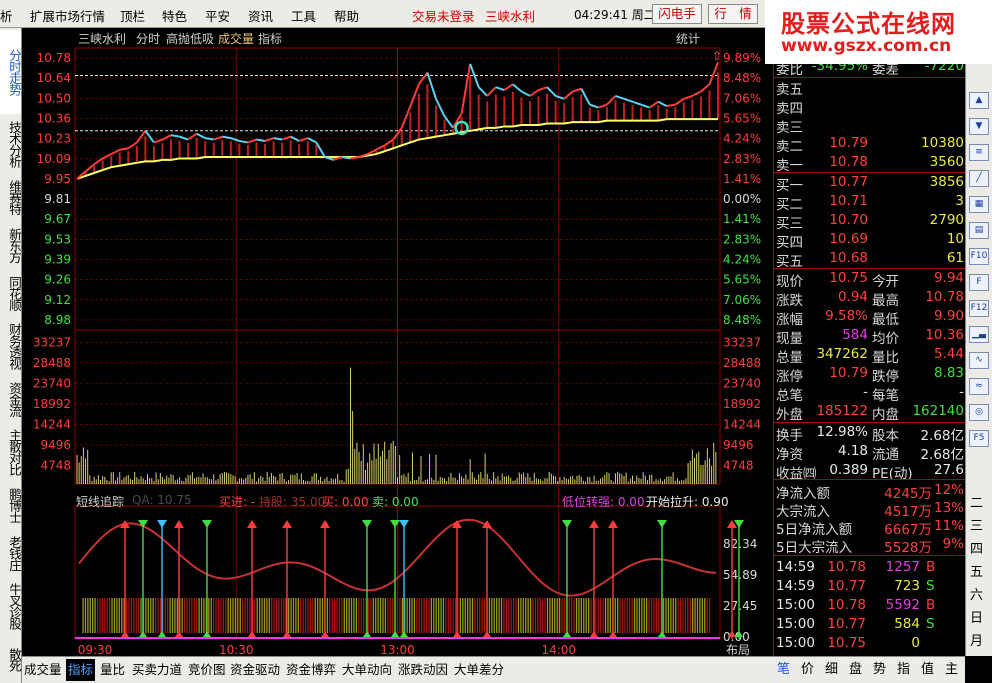 This screenshot has width=992, height=683. What do you see at coordinates (878, 32) in the screenshot?
I see `brand-watermark: 股票公式在线网 www.gszx.com.cn` at bounding box center [878, 32].